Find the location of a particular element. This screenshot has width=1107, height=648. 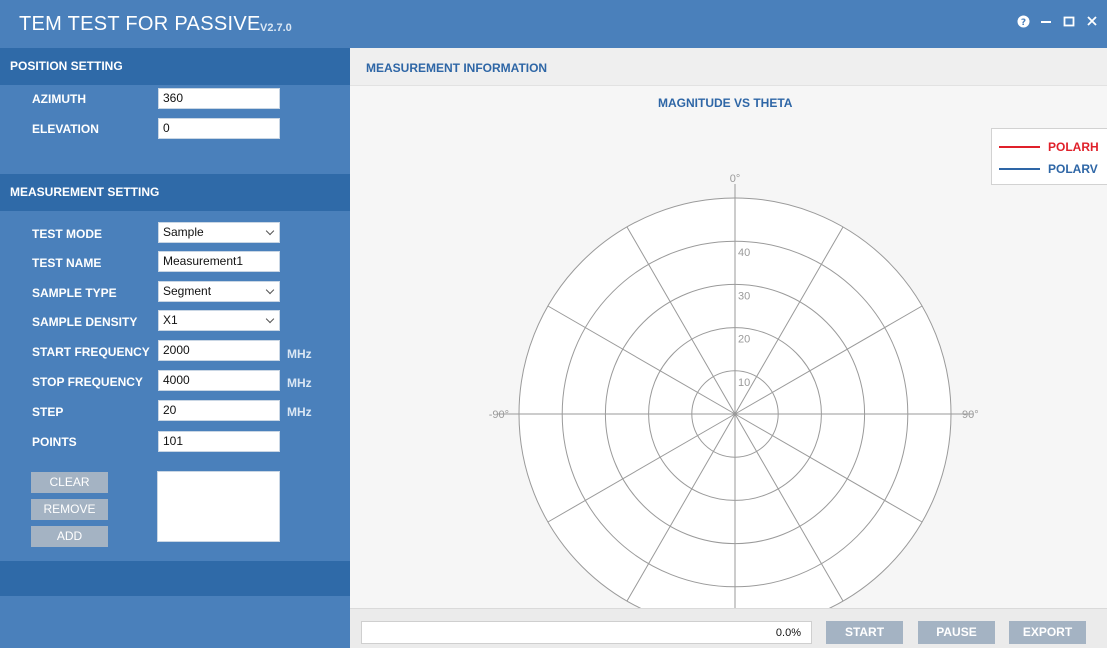

radial-tick-label: 30 is located at coordinates (744, 296).